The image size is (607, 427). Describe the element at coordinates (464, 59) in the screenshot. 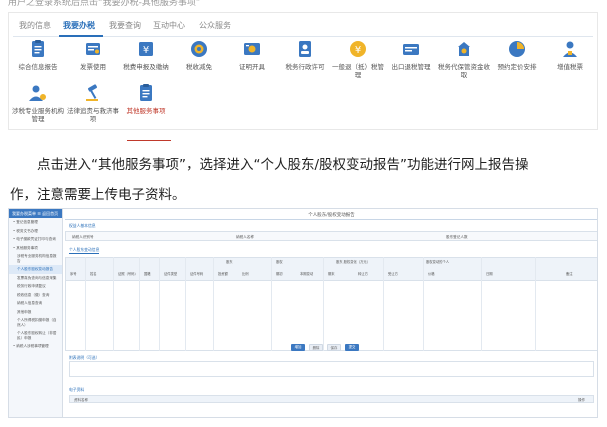

I see `service-fund-custody: 税务代保管资金收取` at that location.